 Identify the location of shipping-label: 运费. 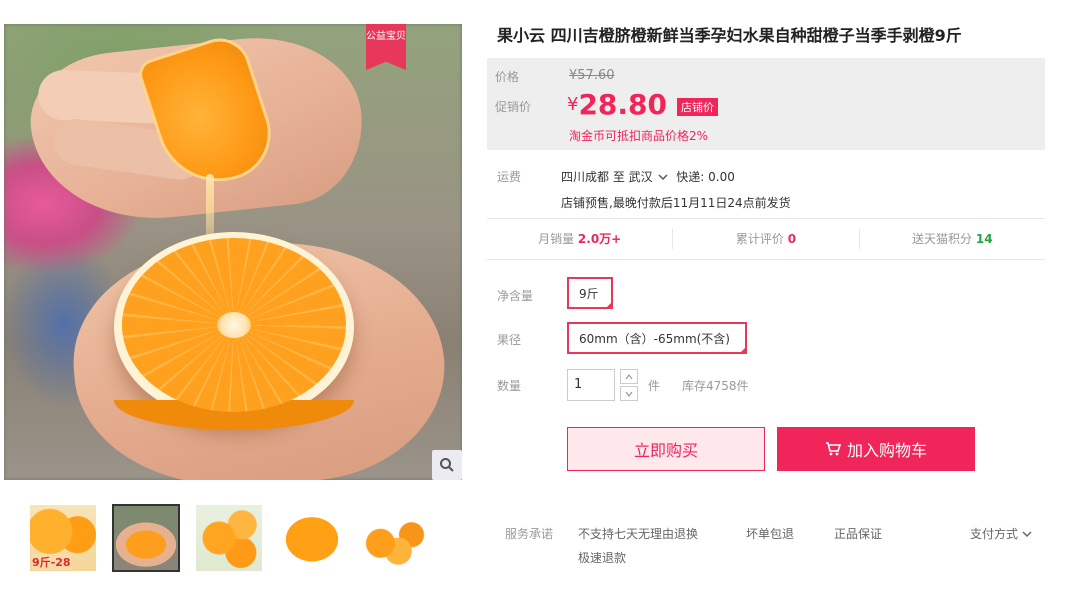
(509, 177).